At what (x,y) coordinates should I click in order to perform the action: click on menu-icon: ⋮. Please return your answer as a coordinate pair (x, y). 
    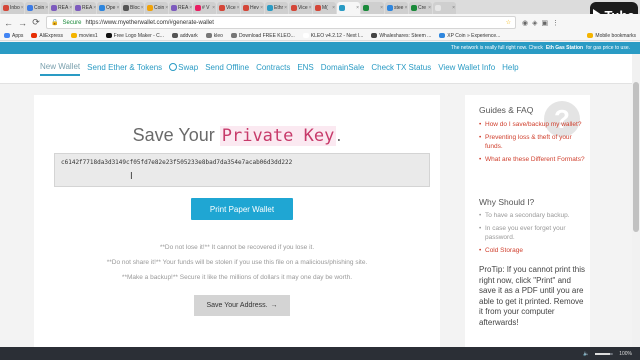
    Looking at the image, I should click on (555, 23).